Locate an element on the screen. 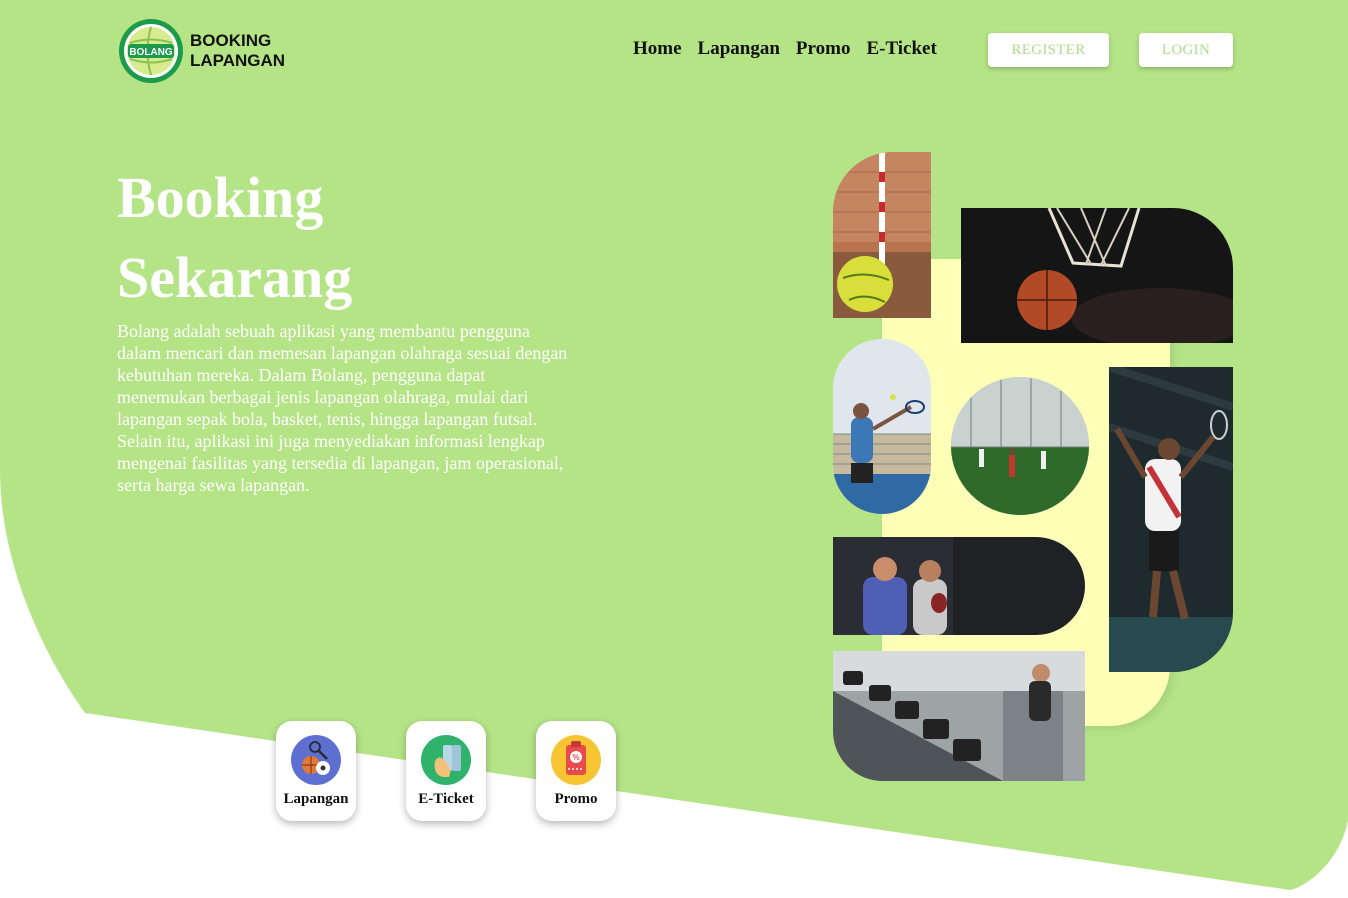 Image resolution: width=1348 pixels, height=898 pixels. nav-home: Home is located at coordinates (657, 49).